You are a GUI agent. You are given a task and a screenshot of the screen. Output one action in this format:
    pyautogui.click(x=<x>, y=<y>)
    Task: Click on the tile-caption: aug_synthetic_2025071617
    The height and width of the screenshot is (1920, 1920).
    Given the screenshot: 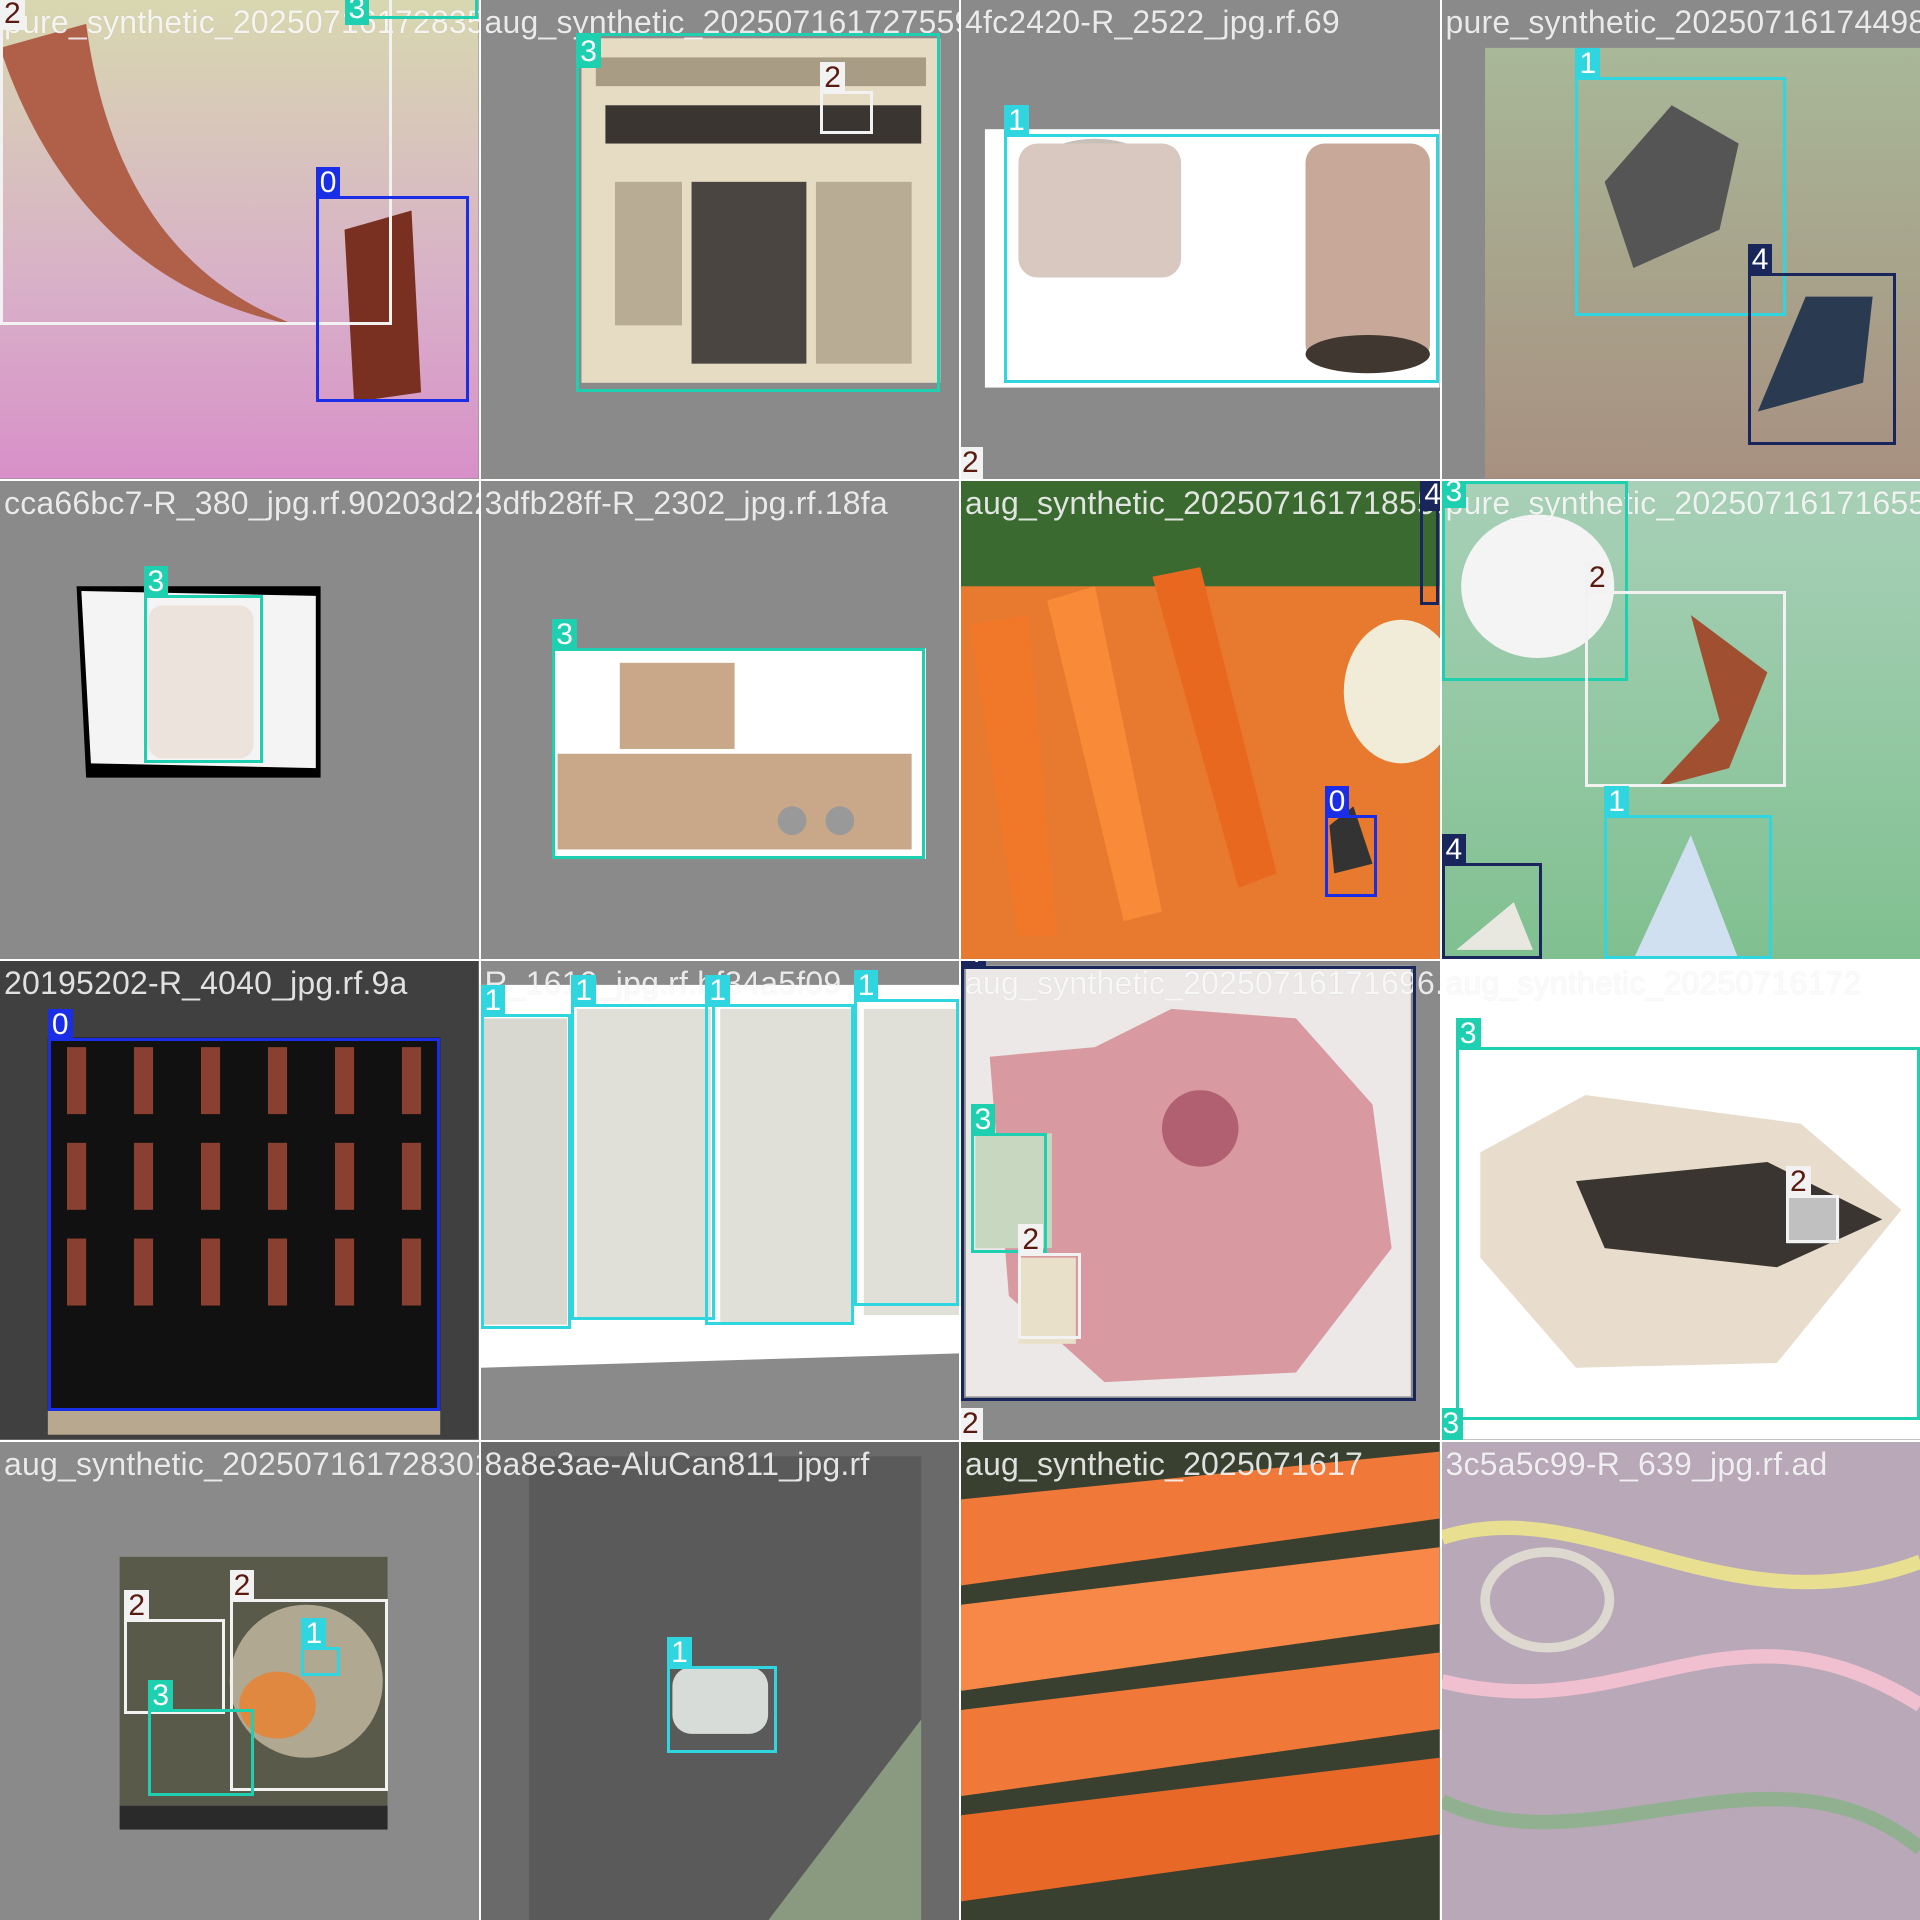 What is the action you would take?
    pyautogui.click(x=1164, y=1463)
    